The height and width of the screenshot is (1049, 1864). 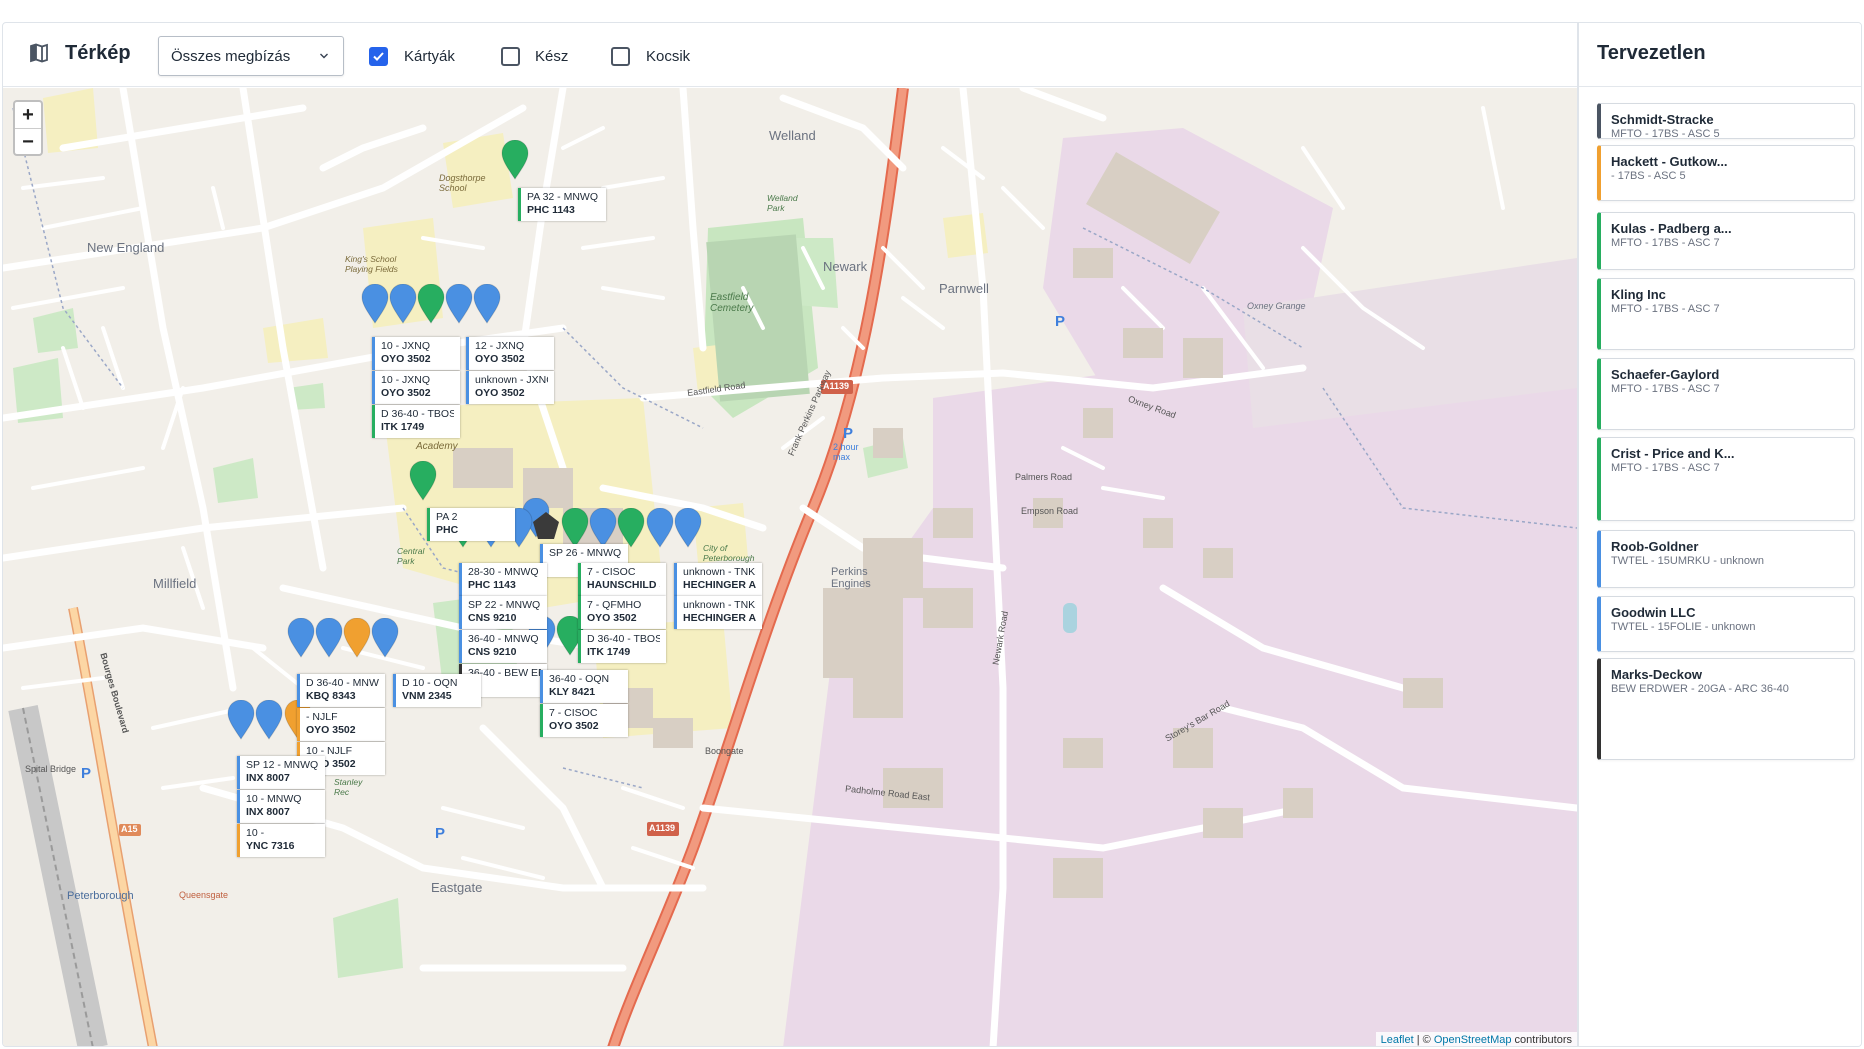 I want to click on osm-link: OpenStreetMap, so click(x=1473, y=1040).